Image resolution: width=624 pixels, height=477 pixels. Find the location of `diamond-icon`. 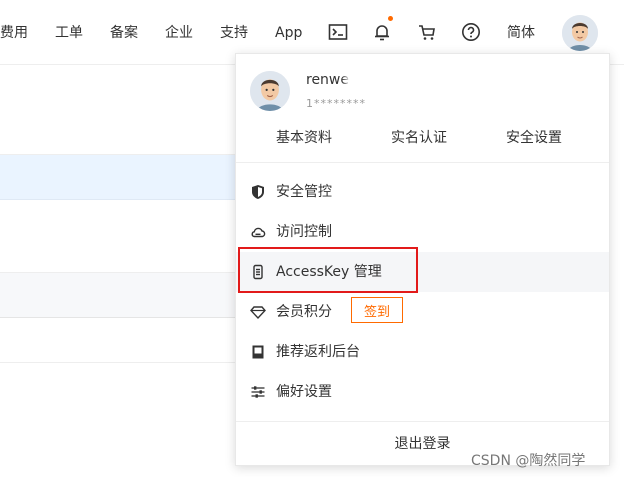

diamond-icon is located at coordinates (258, 312).